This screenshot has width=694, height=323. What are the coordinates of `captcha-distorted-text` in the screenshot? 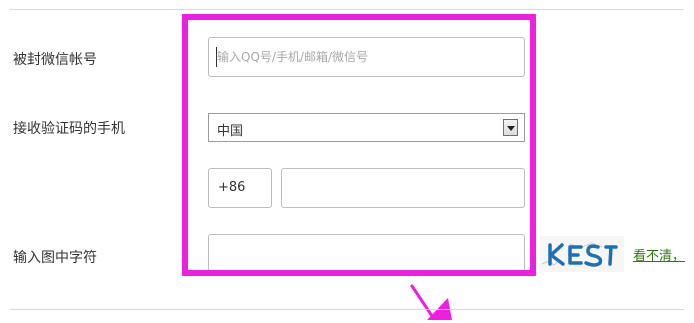 It's located at (579, 254).